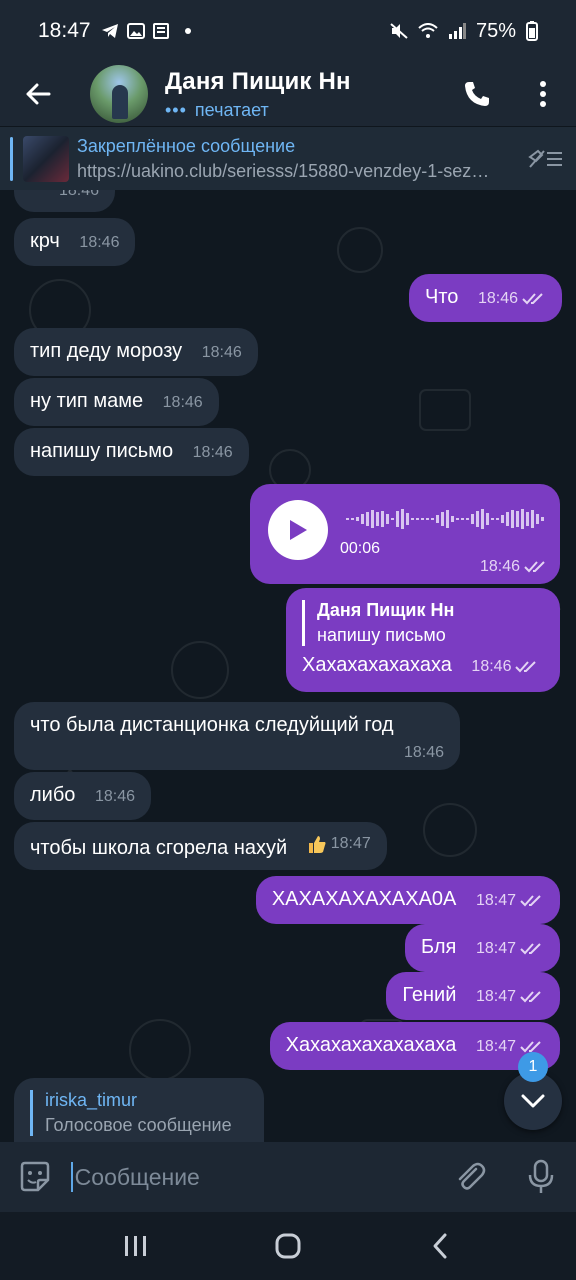 The image size is (576, 1280). What do you see at coordinates (360, 548) in the screenshot?
I see `voice-duration: 00:06` at bounding box center [360, 548].